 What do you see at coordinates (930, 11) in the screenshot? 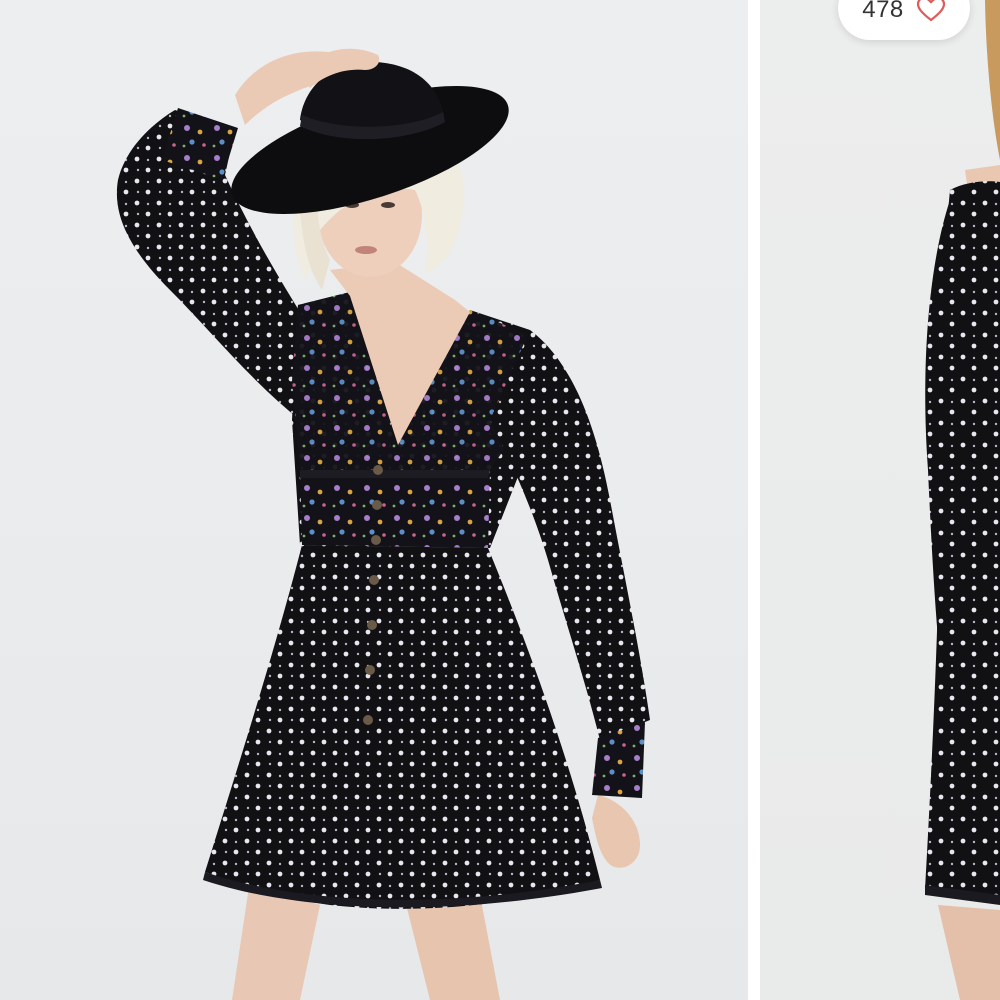
I see `heart-outline-icon` at bounding box center [930, 11].